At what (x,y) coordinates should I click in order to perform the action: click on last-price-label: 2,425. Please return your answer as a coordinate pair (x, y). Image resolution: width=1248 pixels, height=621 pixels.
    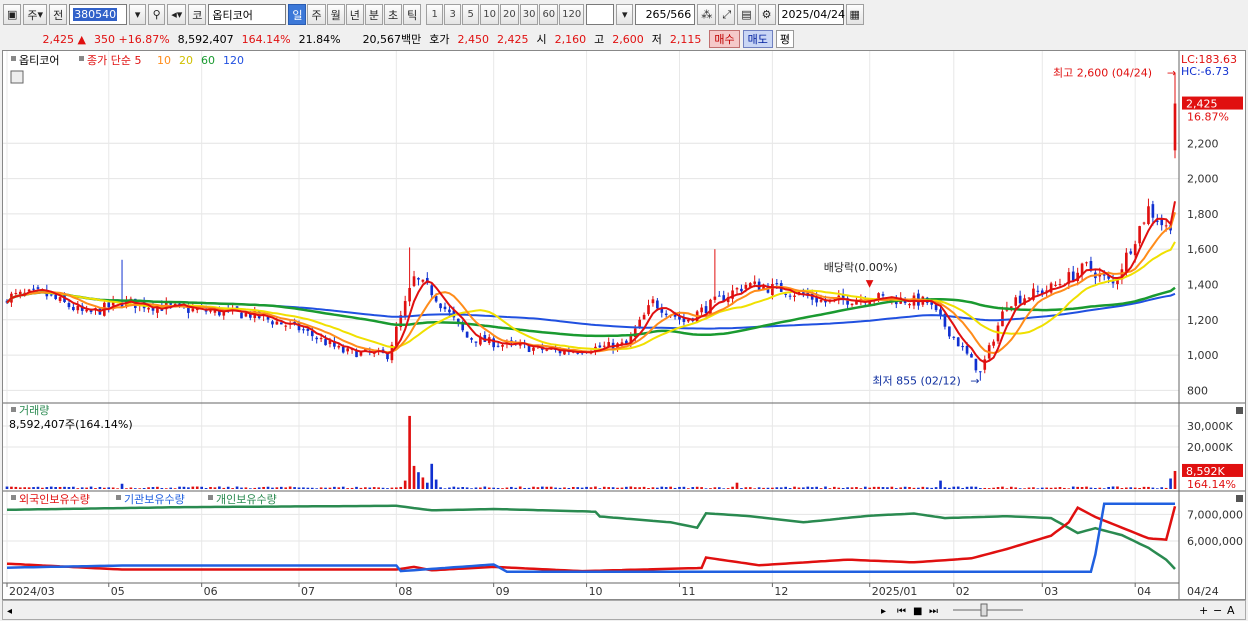
    Looking at the image, I should click on (1202, 104).